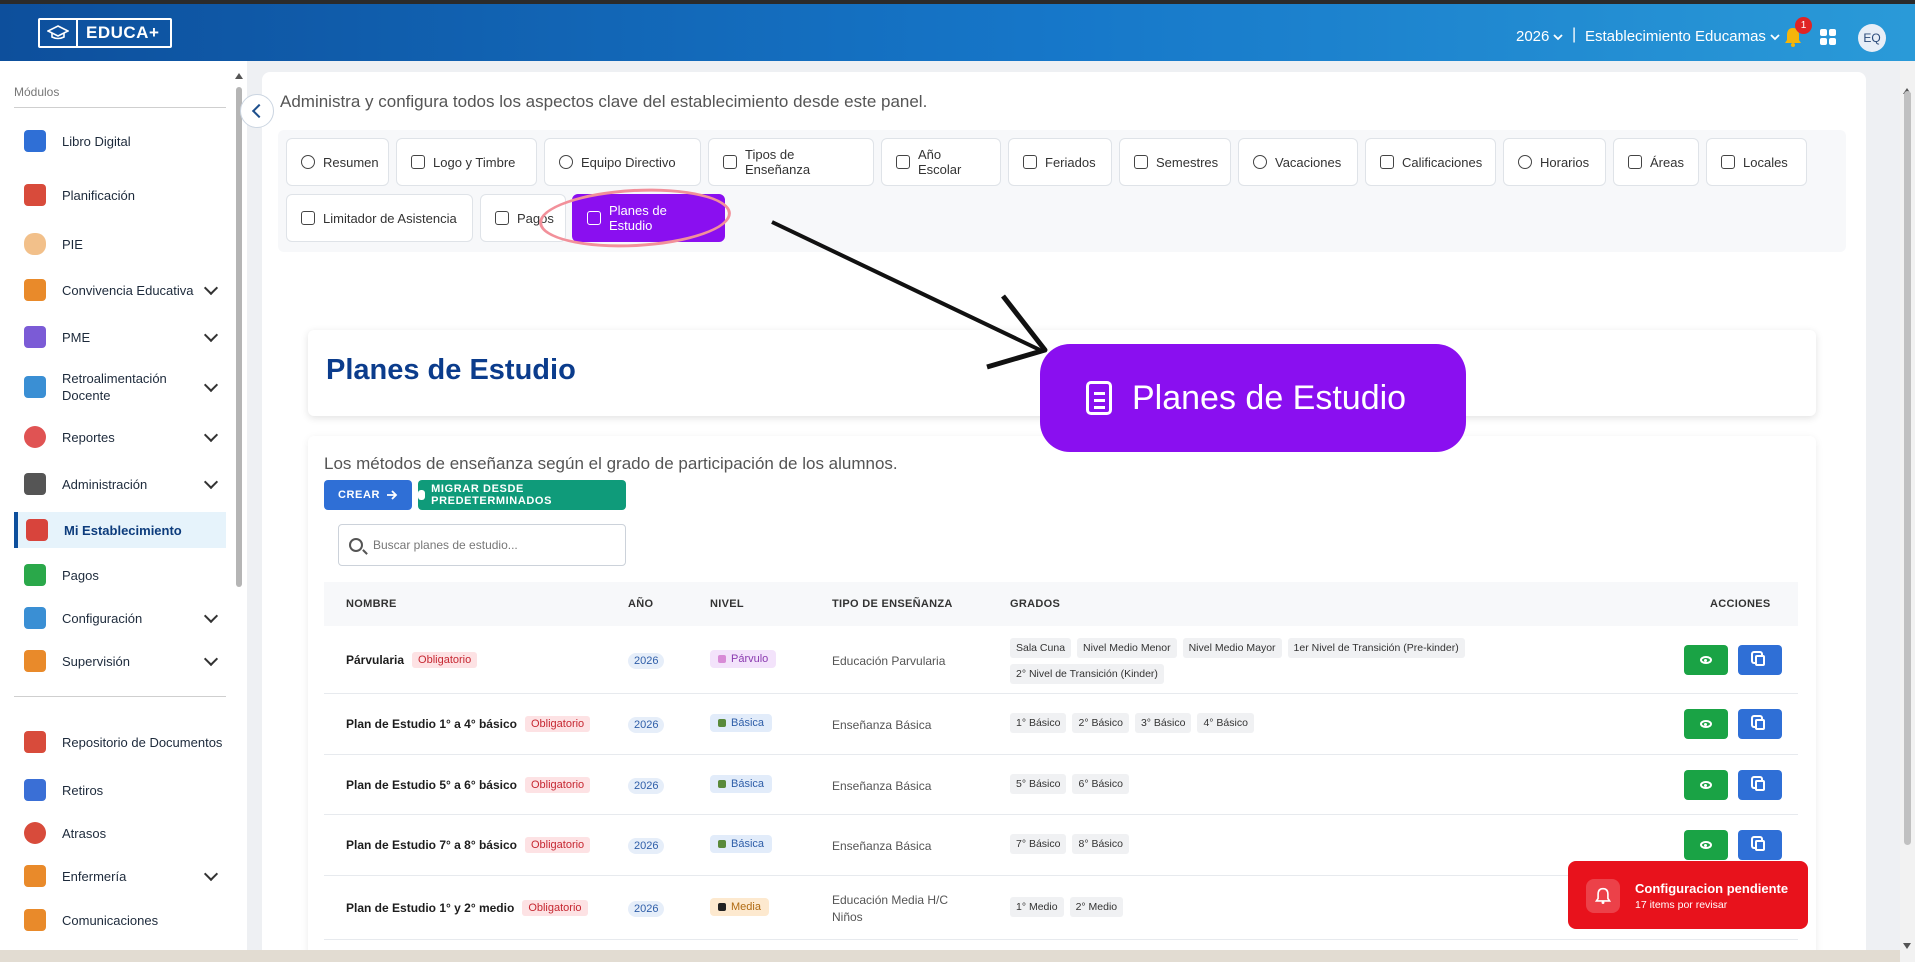 The height and width of the screenshot is (962, 1915). I want to click on grades-list: 5° Básico 6° Básico, so click(1250, 784).